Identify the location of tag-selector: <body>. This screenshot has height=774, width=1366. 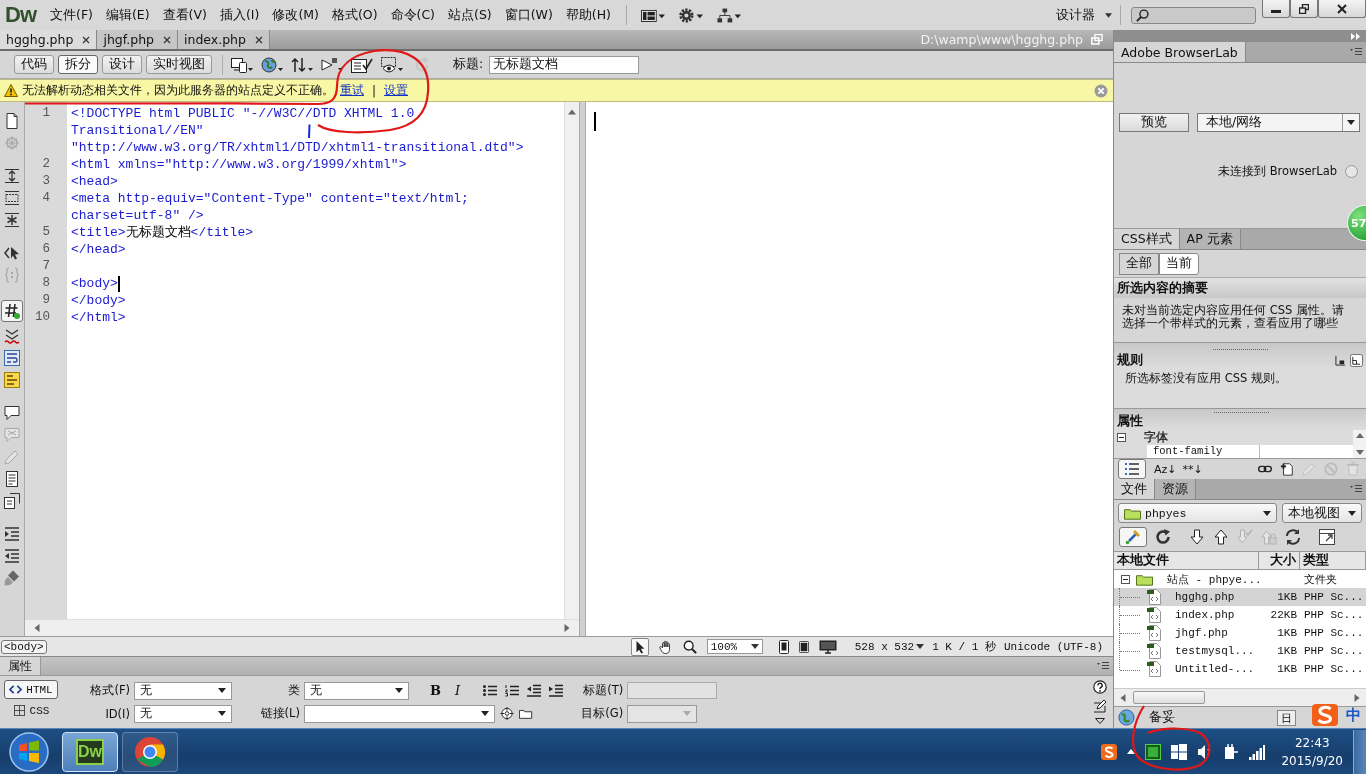
(24, 646).